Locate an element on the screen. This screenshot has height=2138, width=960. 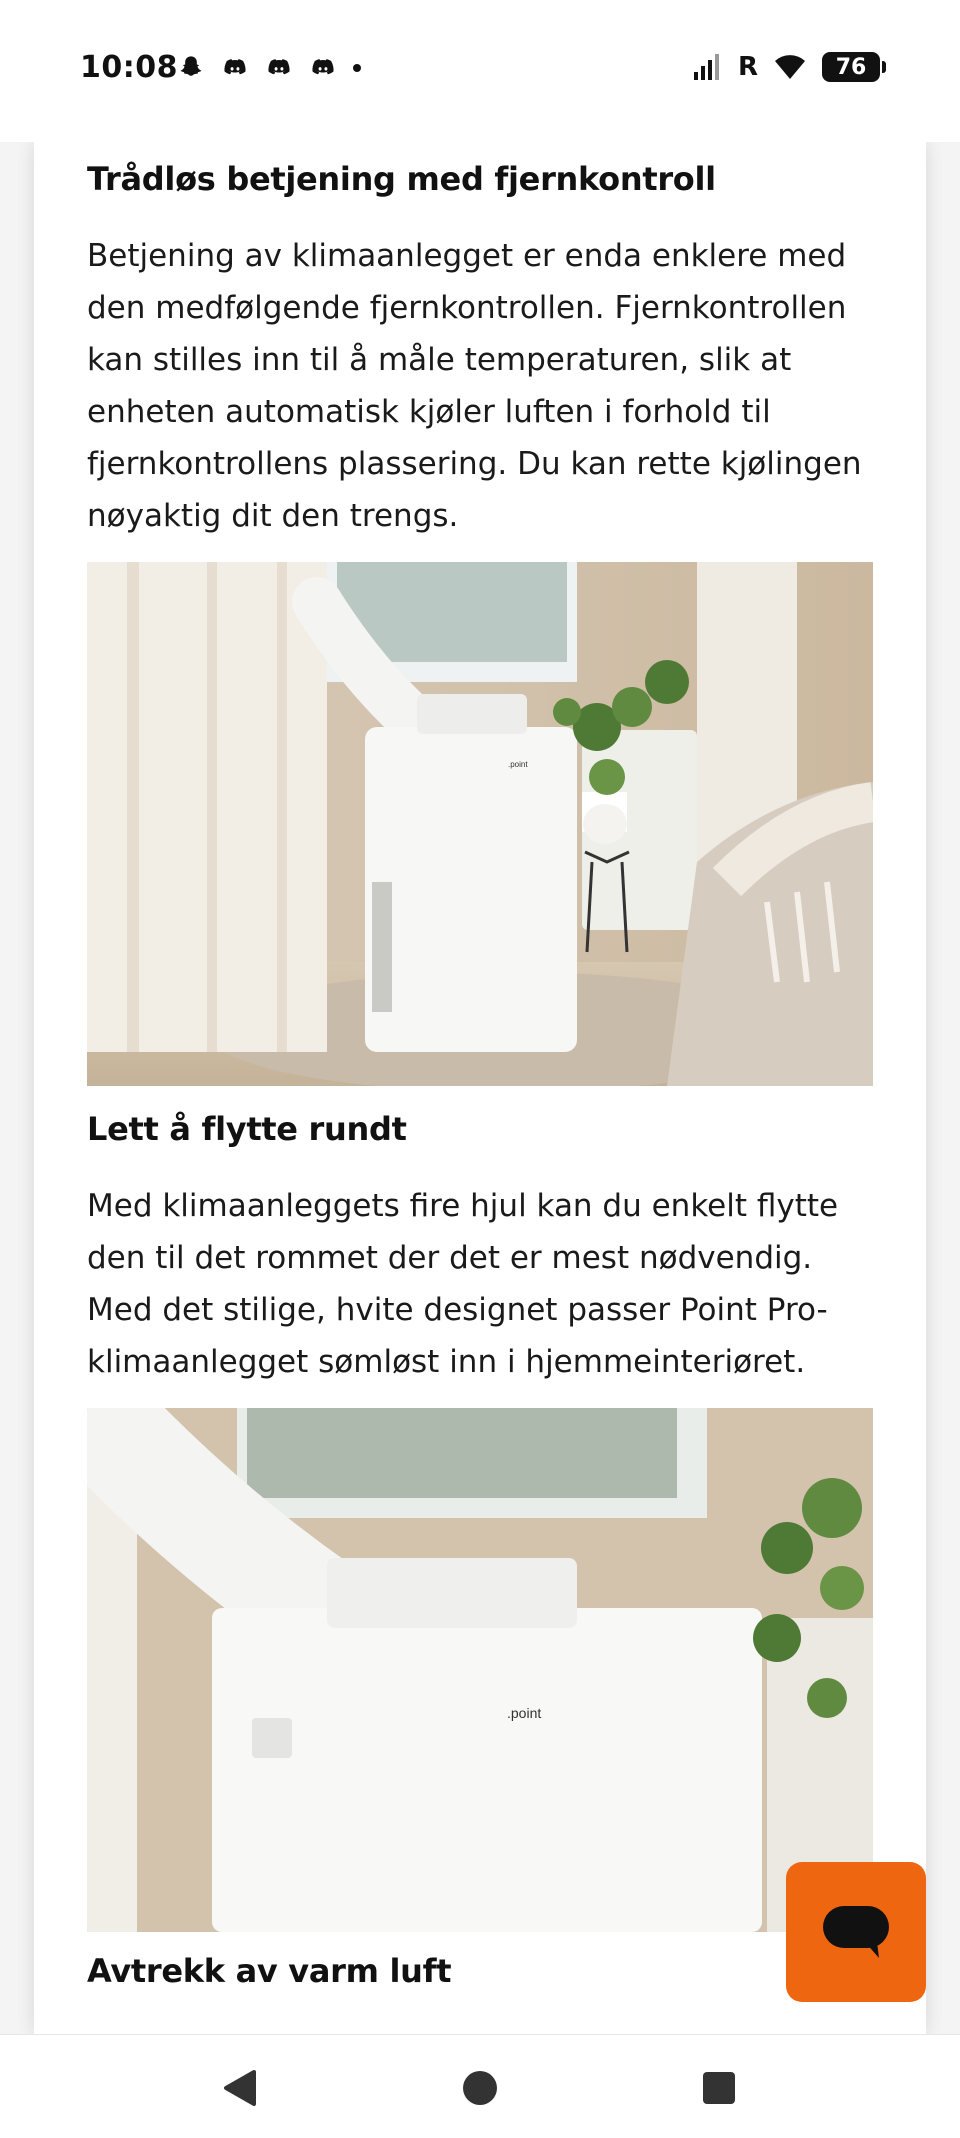
recents-icon is located at coordinates (719, 2088).